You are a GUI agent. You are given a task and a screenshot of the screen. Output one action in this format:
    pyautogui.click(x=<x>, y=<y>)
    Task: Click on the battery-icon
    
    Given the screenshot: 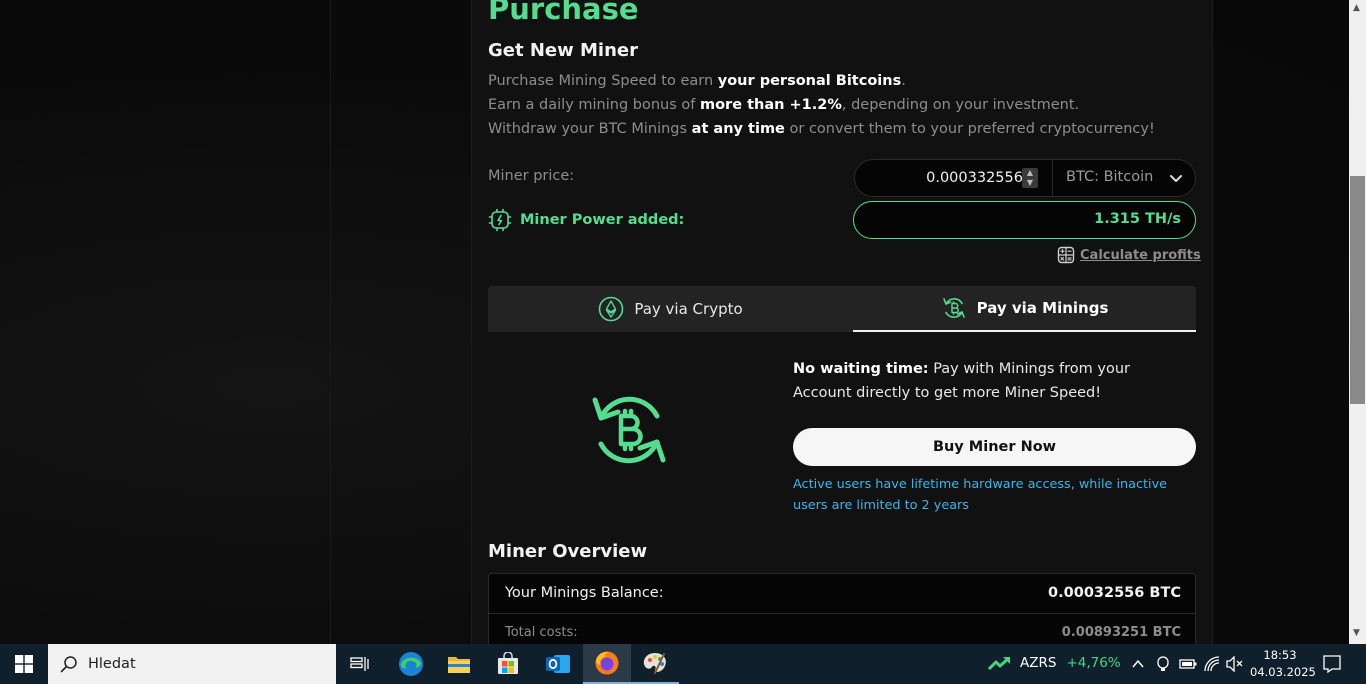 What is the action you would take?
    pyautogui.click(x=1188, y=664)
    